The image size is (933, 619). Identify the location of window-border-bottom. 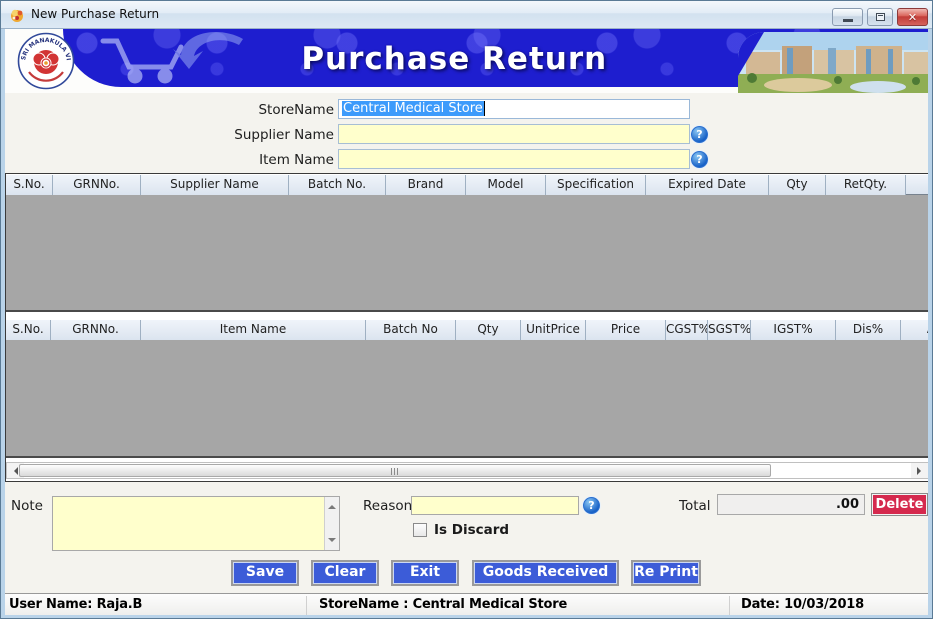
(466, 616).